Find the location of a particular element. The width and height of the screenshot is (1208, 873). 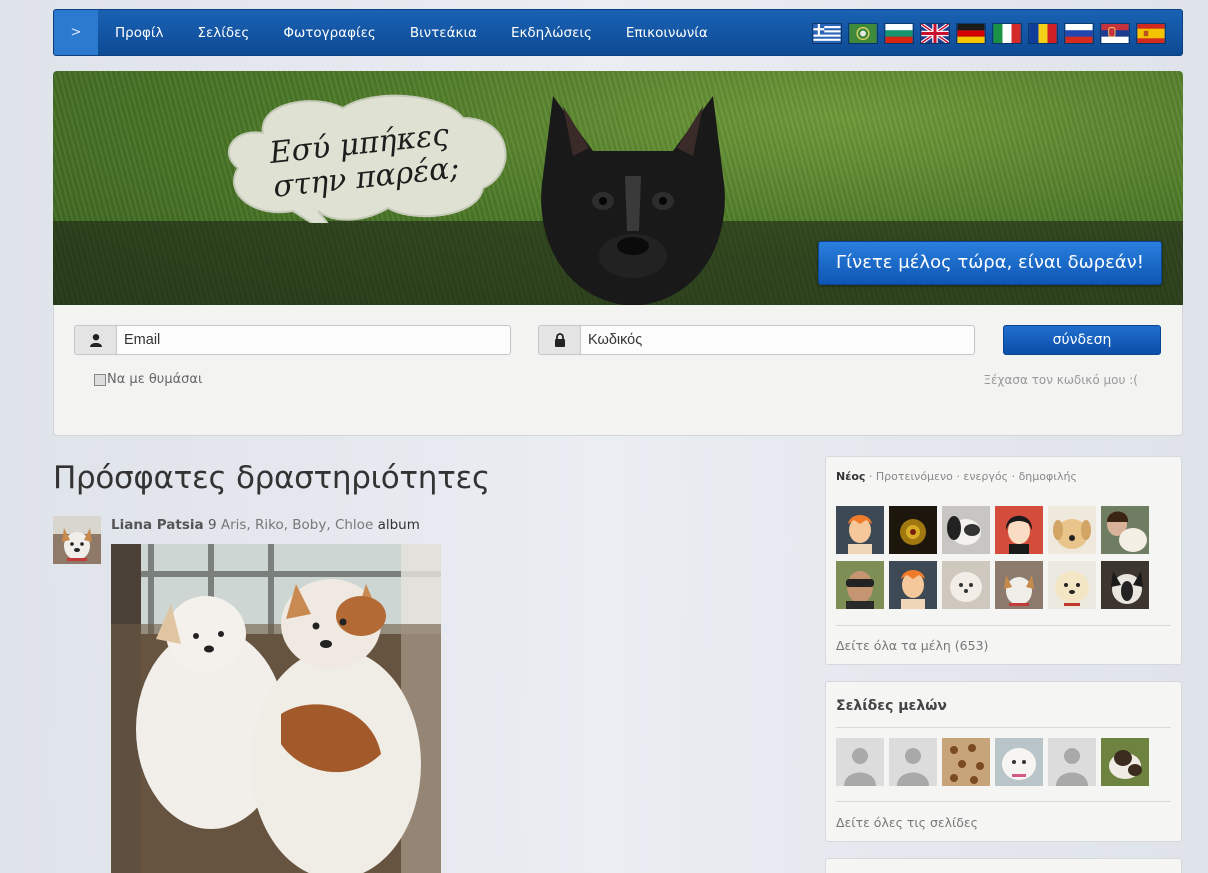

language-flags is located at coordinates (989, 33).